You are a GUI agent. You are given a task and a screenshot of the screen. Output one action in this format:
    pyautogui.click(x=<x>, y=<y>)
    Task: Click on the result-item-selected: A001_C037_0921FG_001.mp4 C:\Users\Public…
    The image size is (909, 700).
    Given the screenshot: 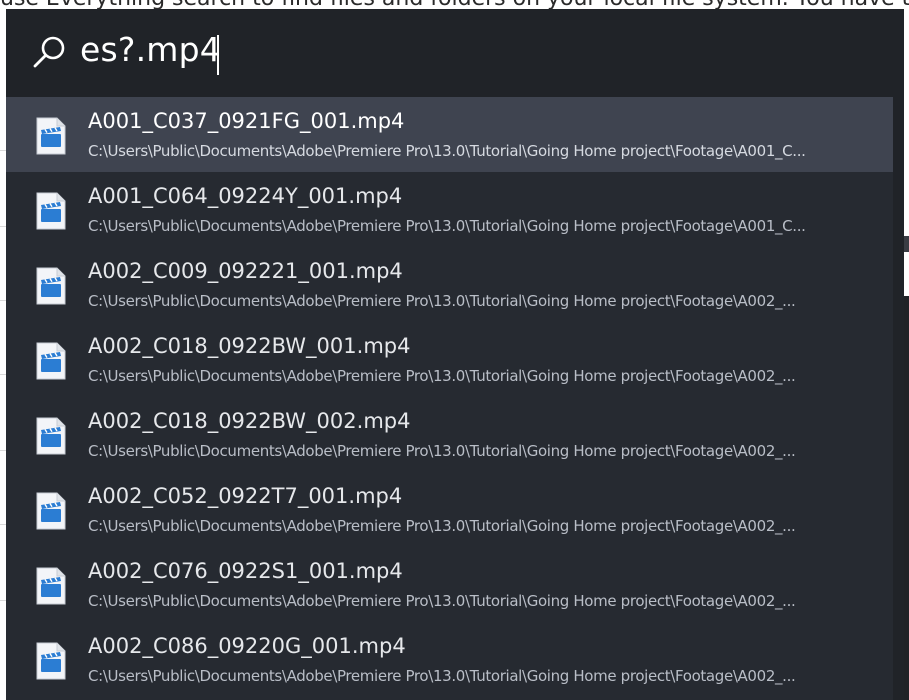 What is the action you would take?
    pyautogui.click(x=449, y=134)
    